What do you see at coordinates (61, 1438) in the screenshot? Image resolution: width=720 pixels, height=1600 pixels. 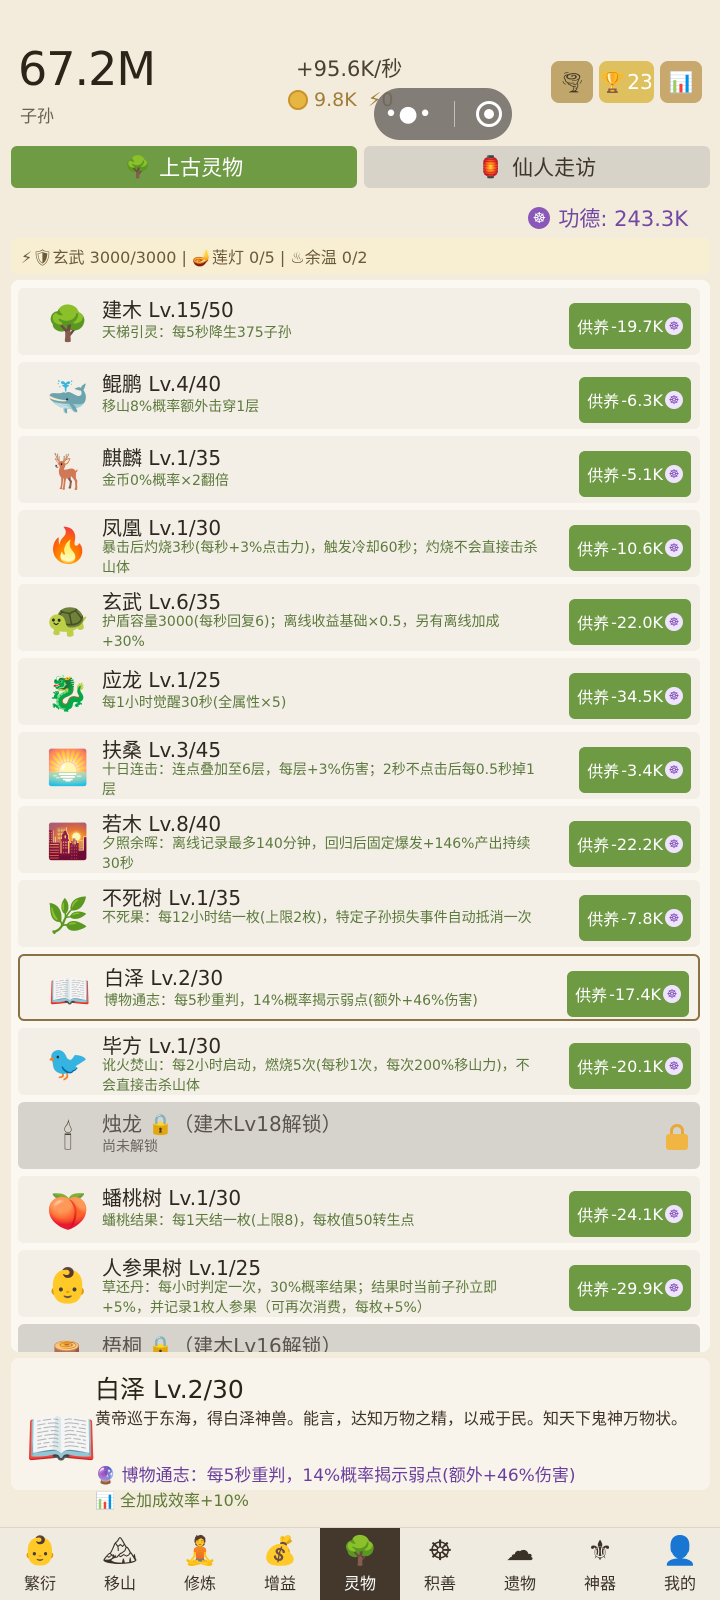 I see `book-icon: 📖` at bounding box center [61, 1438].